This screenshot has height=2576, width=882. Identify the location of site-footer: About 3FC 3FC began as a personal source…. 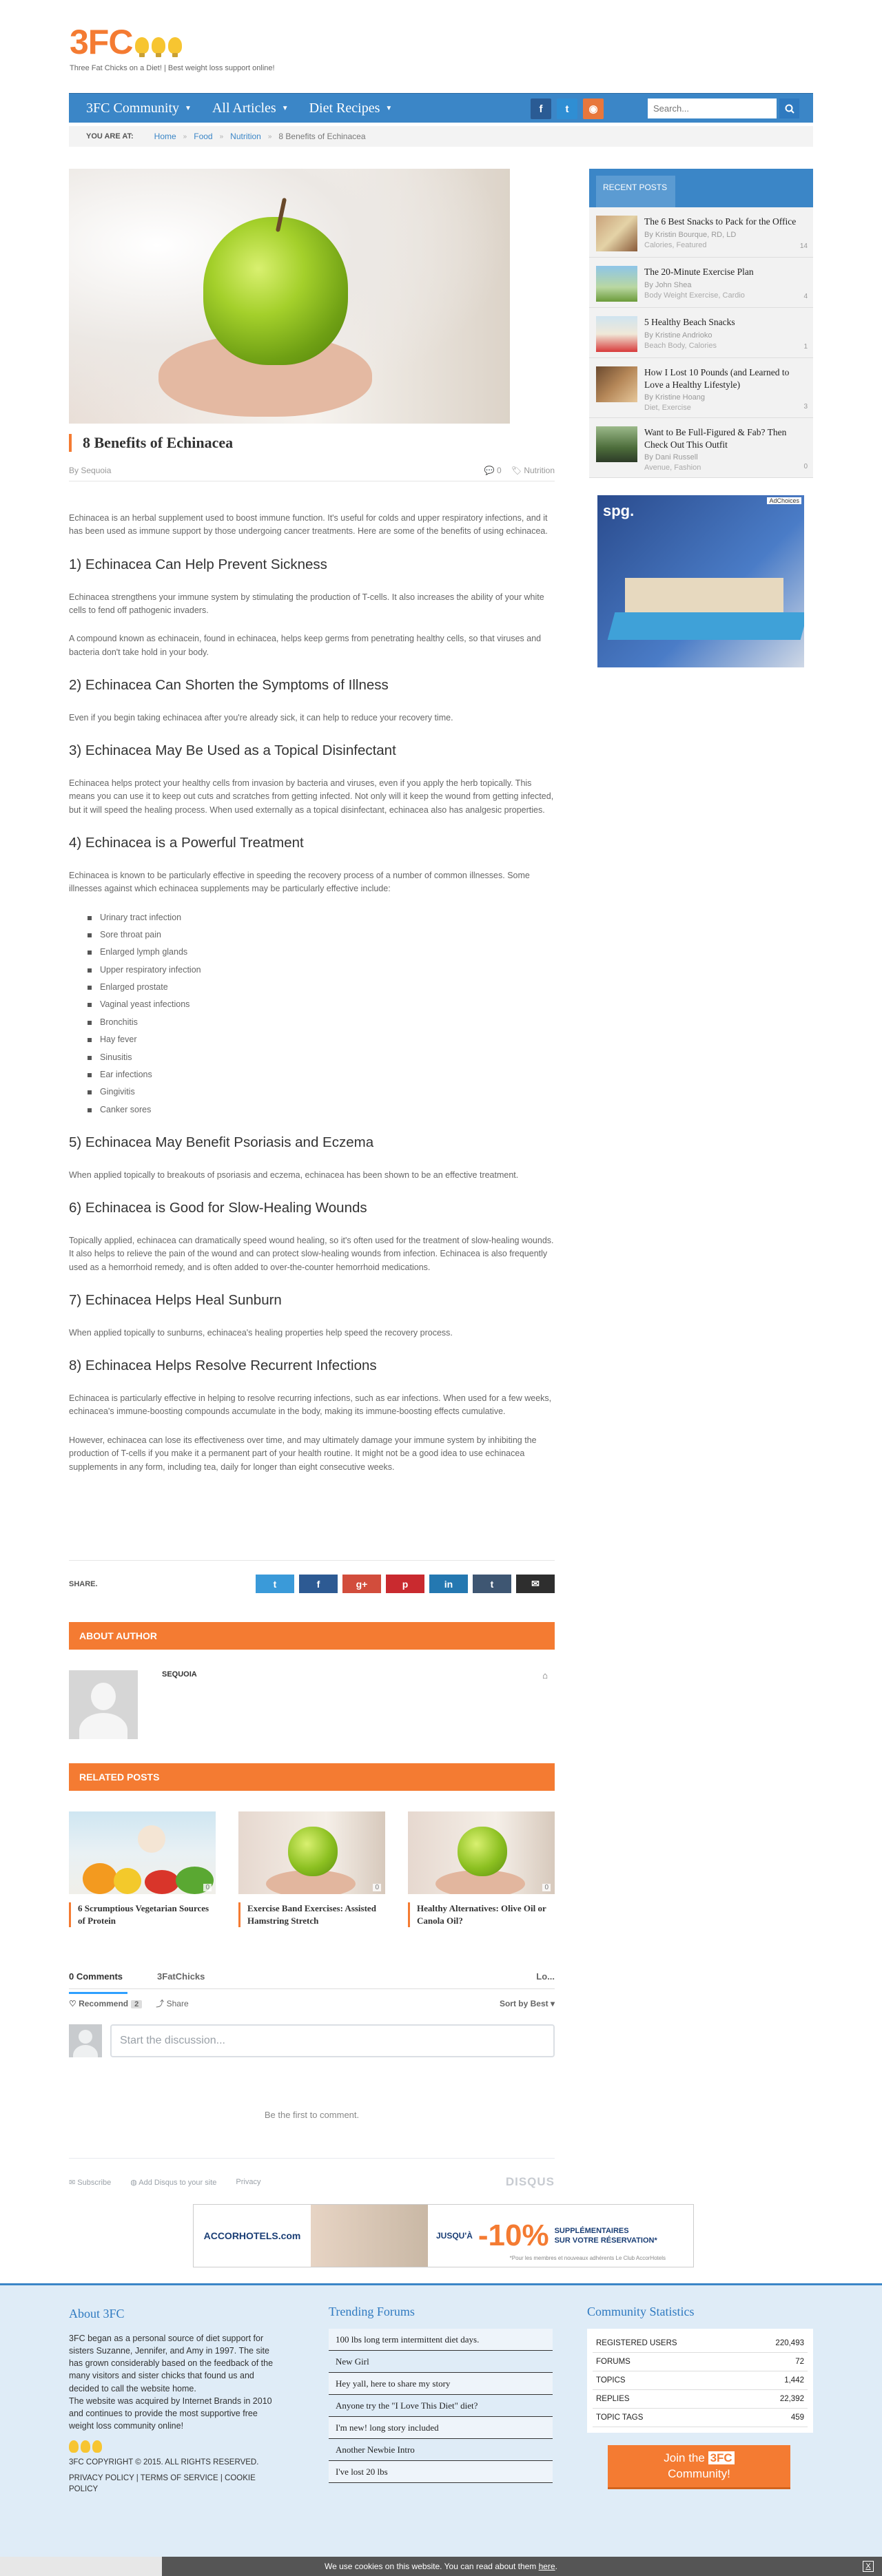
(441, 2429).